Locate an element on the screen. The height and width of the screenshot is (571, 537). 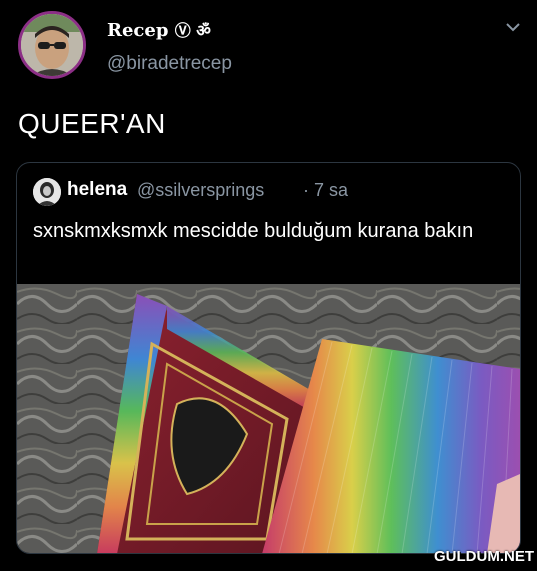
display-name-text: Recep is located at coordinates (138, 30).